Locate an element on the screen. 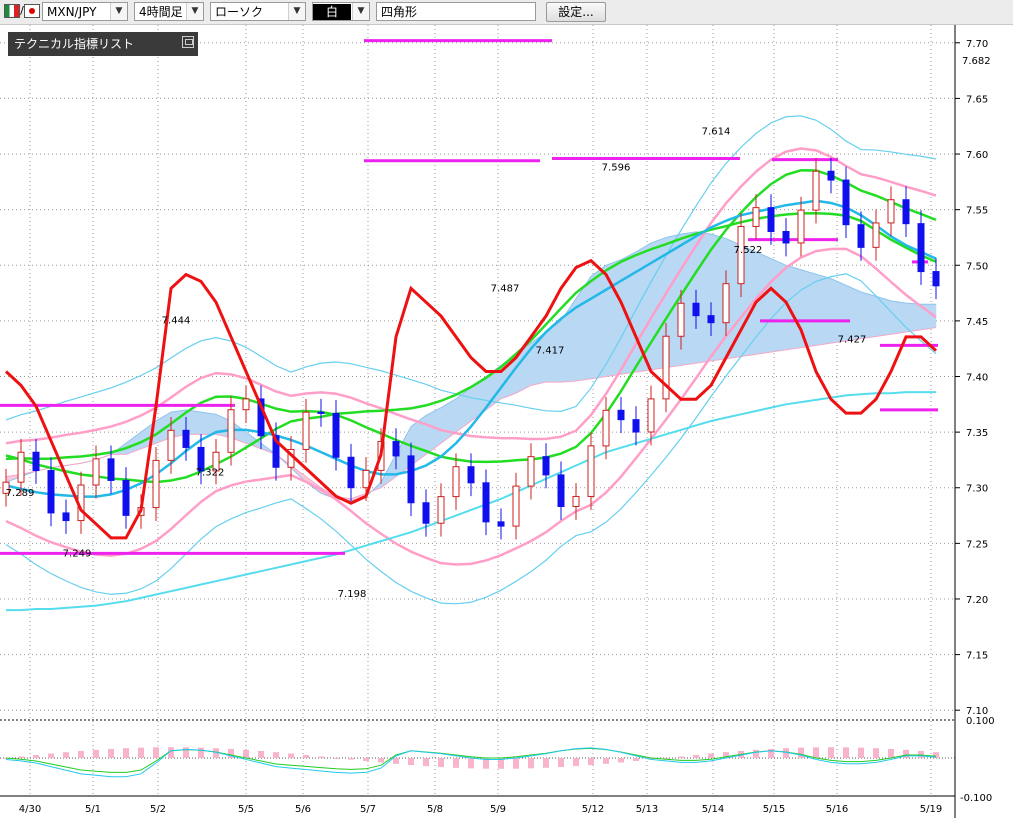  price-tick-label: 7.15 is located at coordinates (977, 656).